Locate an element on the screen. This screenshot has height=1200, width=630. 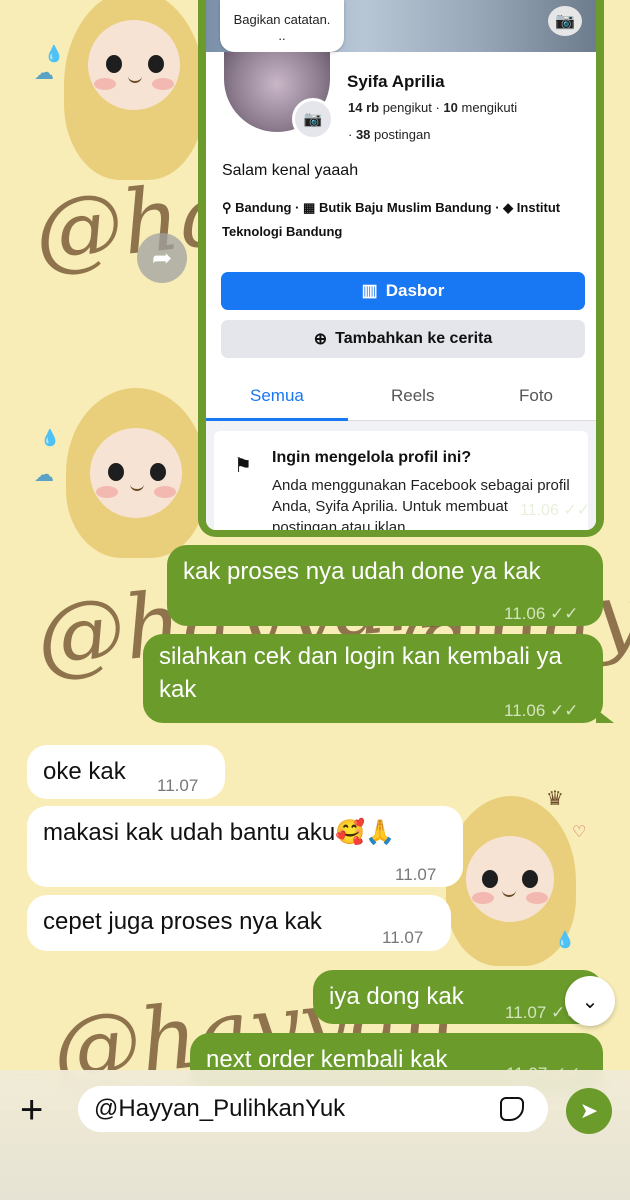
message-composer: + @Hayyan_PulihkanYuk ➤ is located at coordinates (315, 1135).